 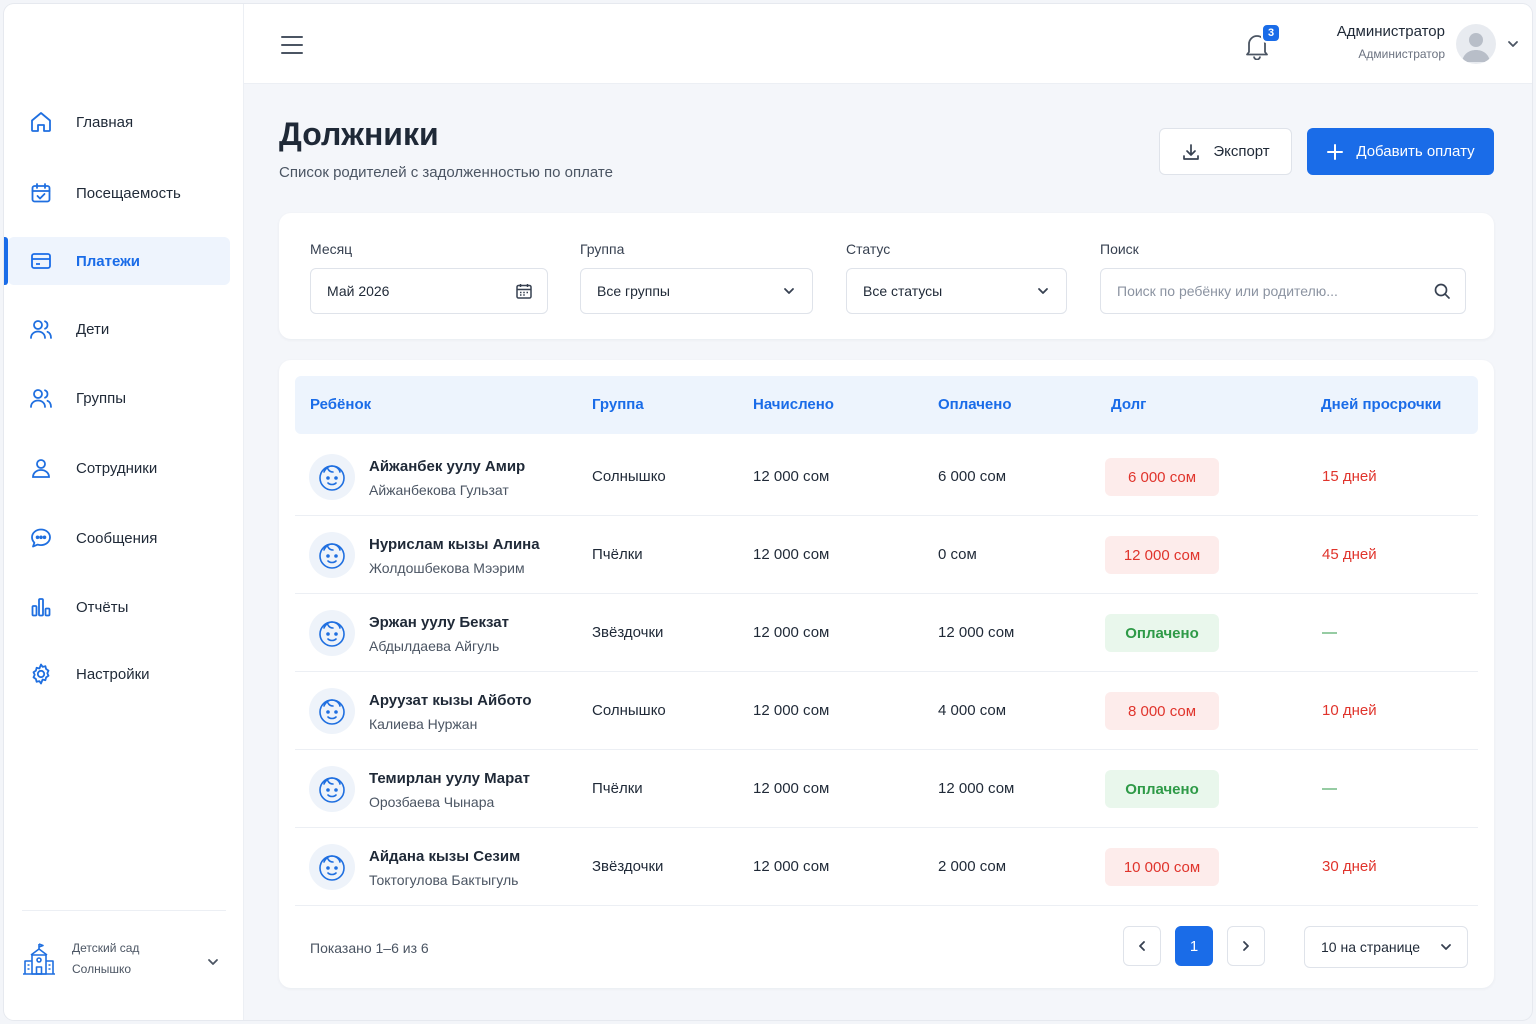 What do you see at coordinates (1142, 946) in the screenshot?
I see `prev-page-button` at bounding box center [1142, 946].